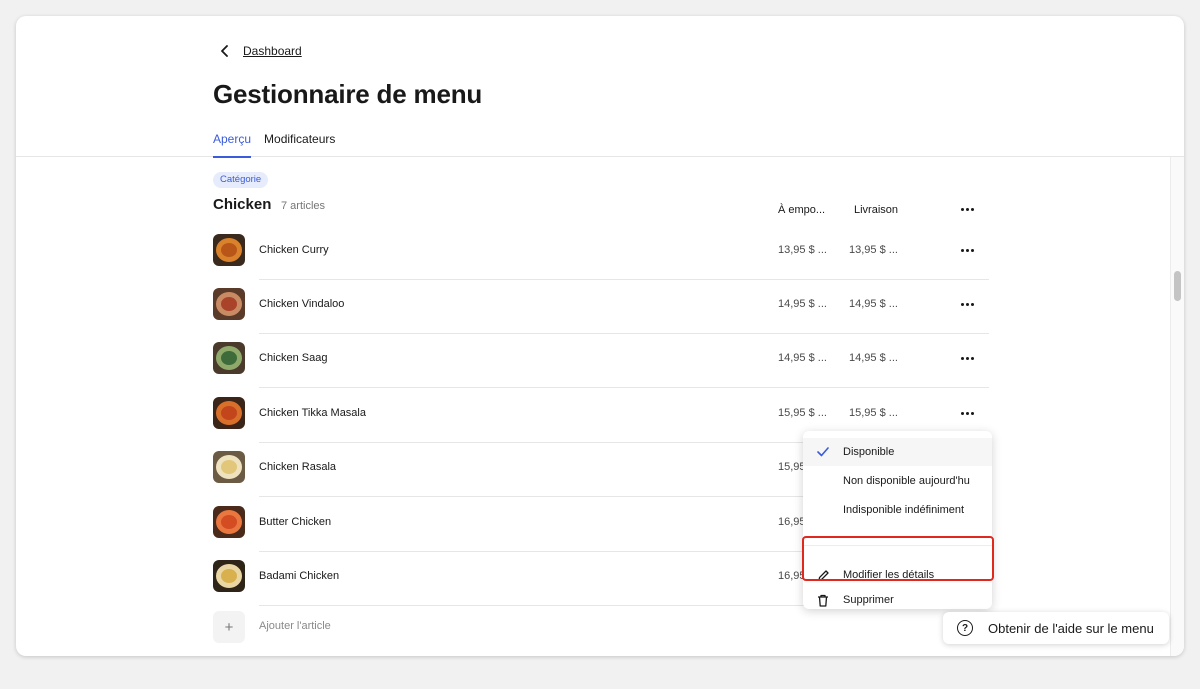  Describe the element at coordinates (293, 358) in the screenshot. I see `item-name: Chicken Saag` at that location.